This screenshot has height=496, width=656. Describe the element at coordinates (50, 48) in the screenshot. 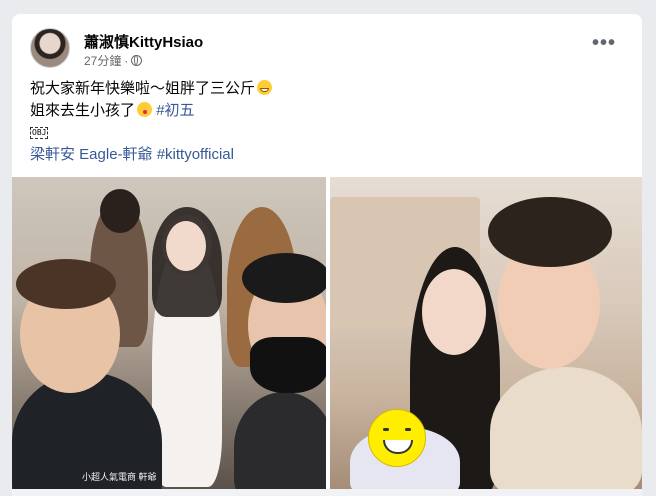

I see `author-avatar` at that location.